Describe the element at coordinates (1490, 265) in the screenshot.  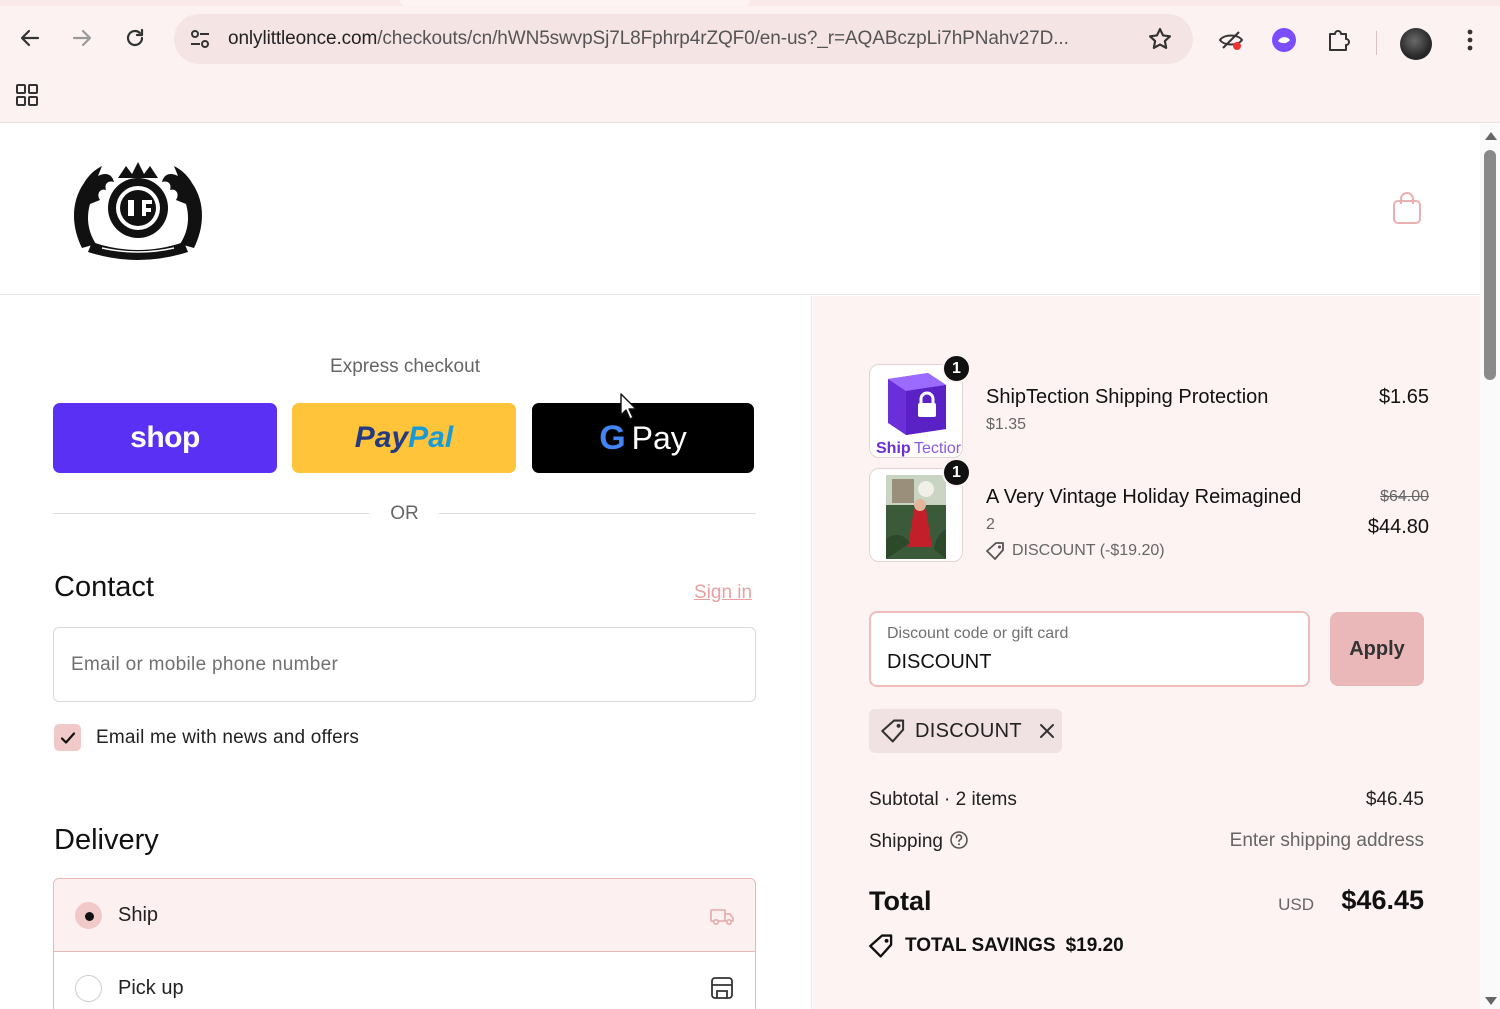
I see `scroll-thumb` at that location.